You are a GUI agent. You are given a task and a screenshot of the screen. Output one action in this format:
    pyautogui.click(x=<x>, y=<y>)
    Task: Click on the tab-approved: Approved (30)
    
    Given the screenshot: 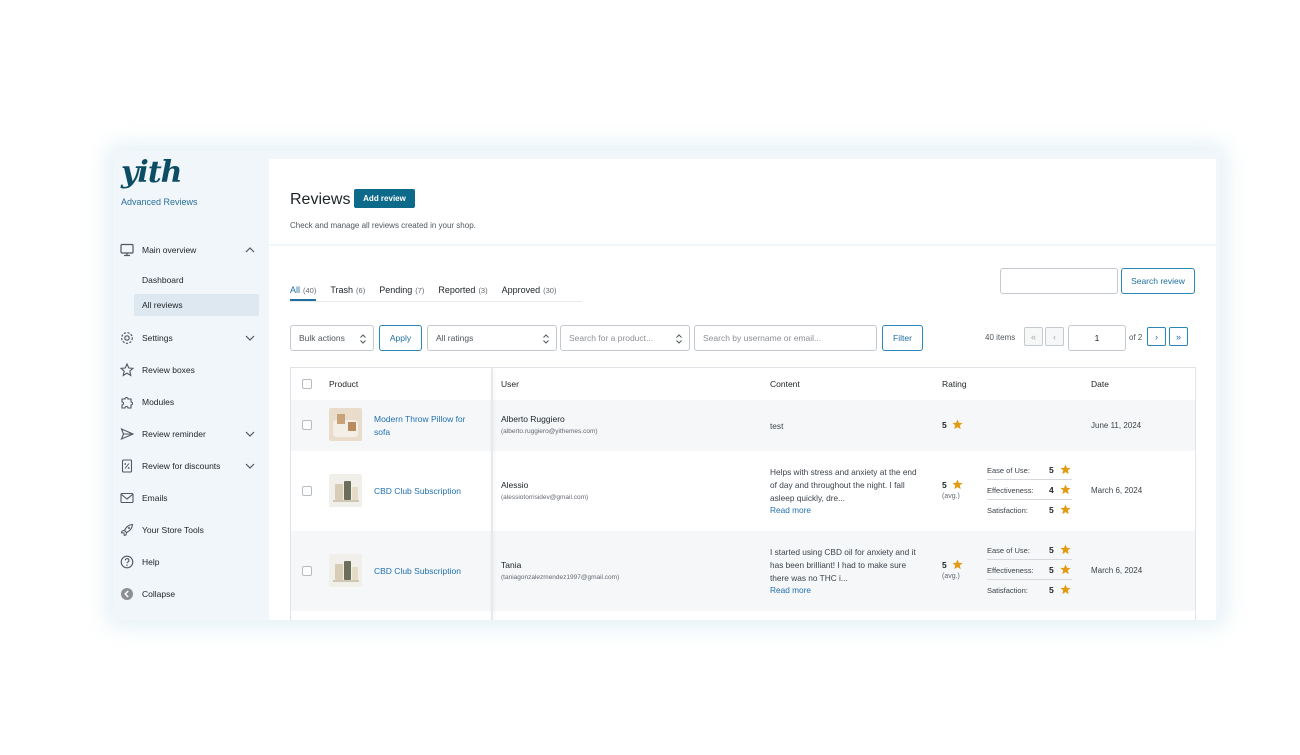 What is the action you would take?
    pyautogui.click(x=529, y=293)
    